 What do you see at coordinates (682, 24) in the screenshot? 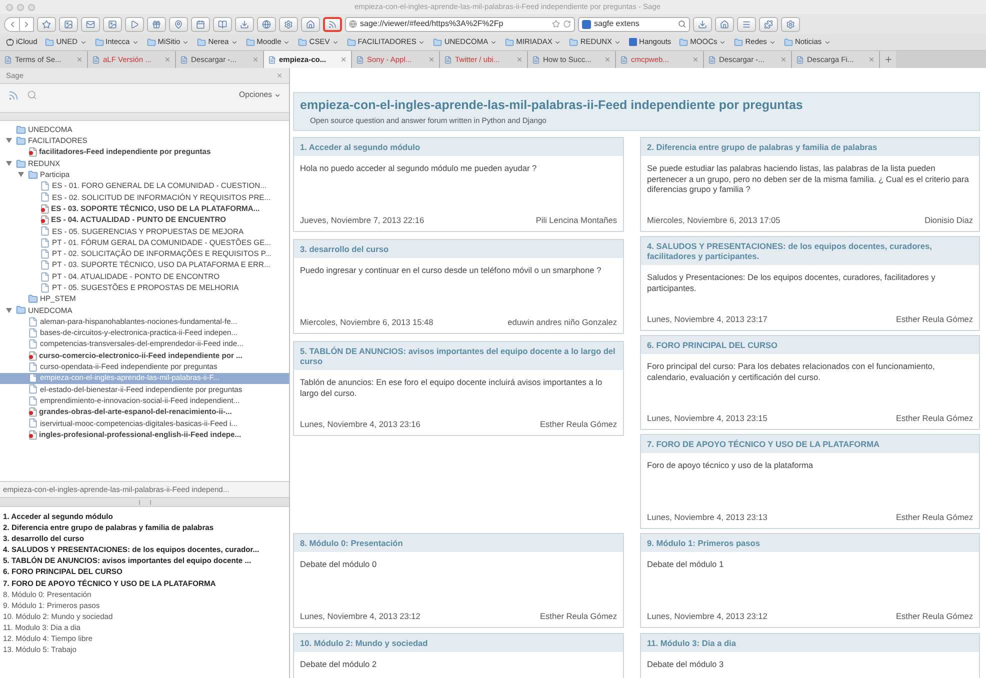
I see `search-icon` at bounding box center [682, 24].